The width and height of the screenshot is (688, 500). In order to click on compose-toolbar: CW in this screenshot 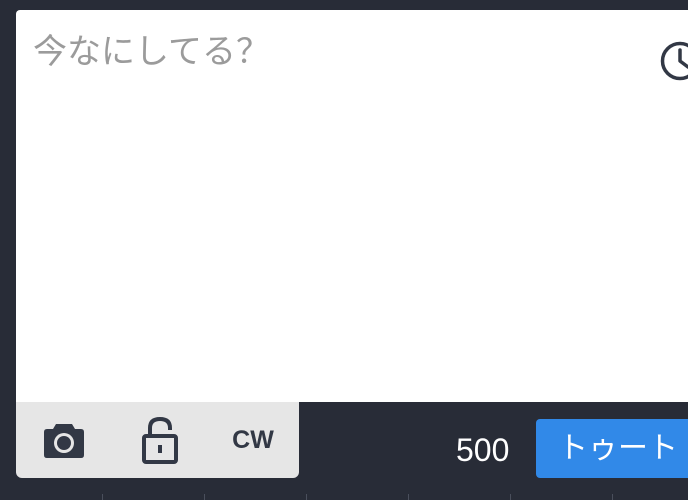, I will do `click(157, 440)`.